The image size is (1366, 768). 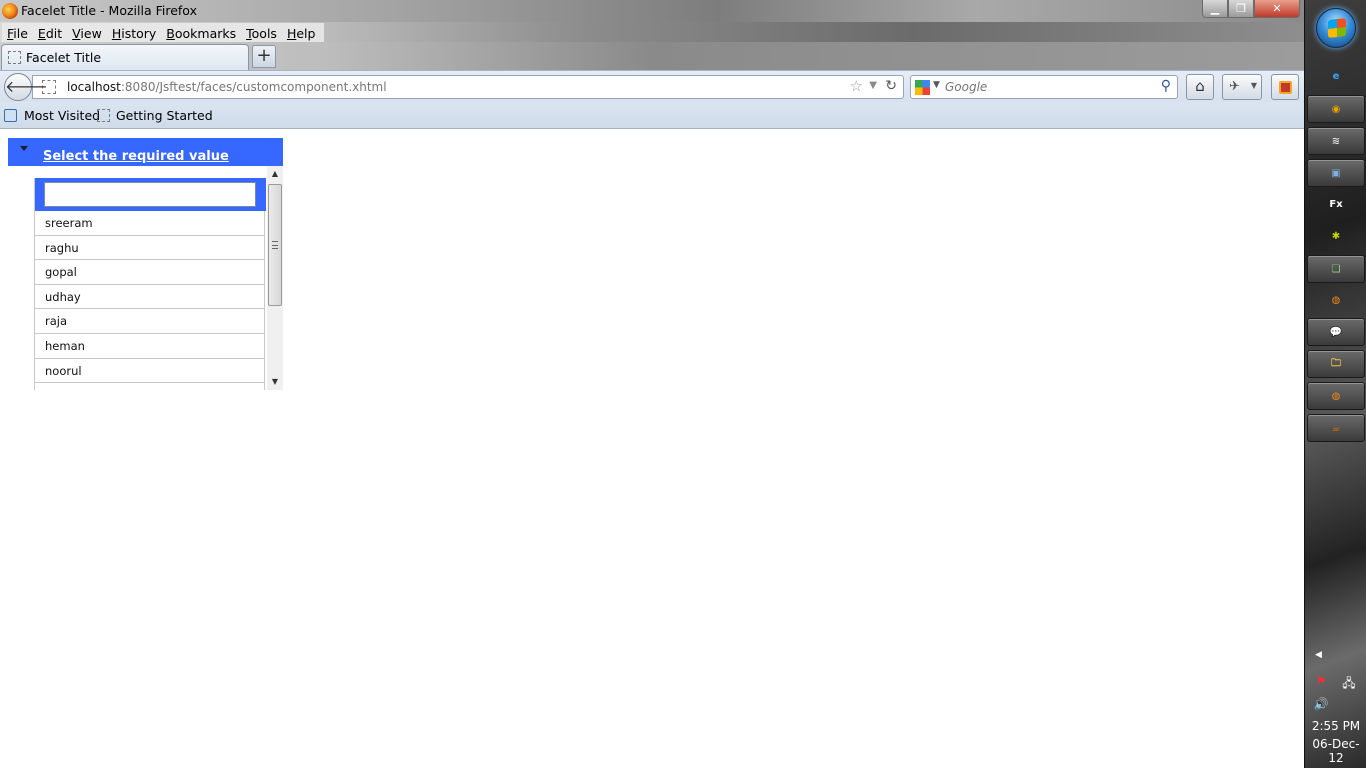 I want to click on menu-tools: Tools, so click(x=261, y=33).